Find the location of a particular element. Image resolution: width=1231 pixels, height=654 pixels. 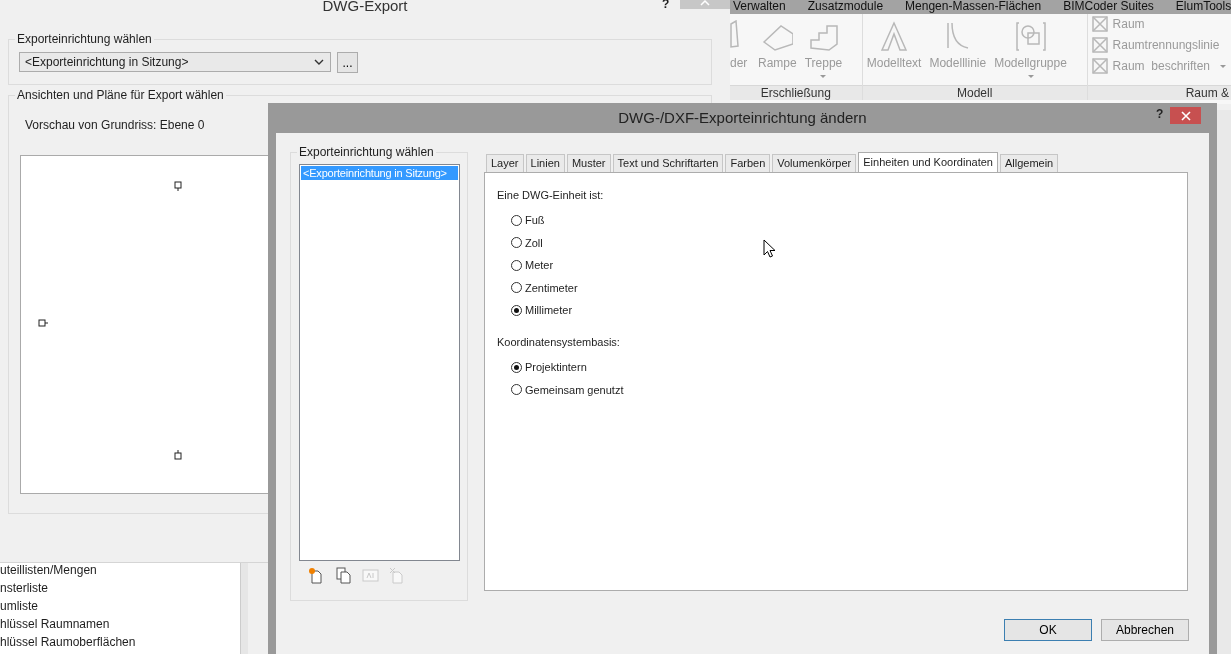

radio-option: Fuß is located at coordinates (849, 220).